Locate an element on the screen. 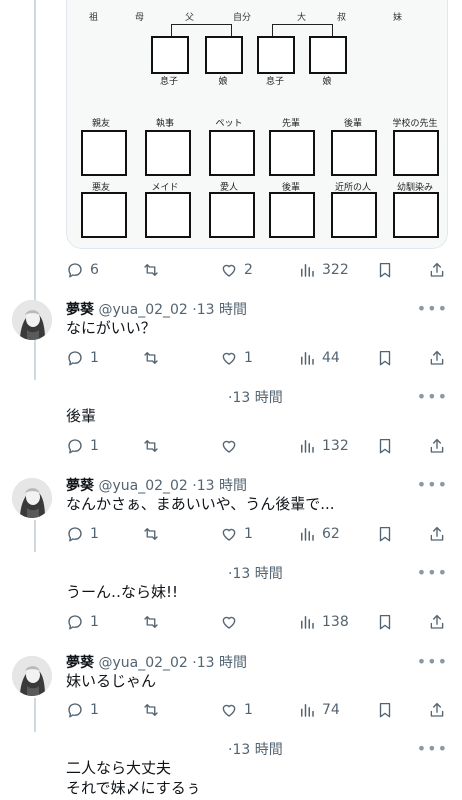 The height and width of the screenshot is (800, 462). diagram-top-label: 母 is located at coordinates (140, 18).